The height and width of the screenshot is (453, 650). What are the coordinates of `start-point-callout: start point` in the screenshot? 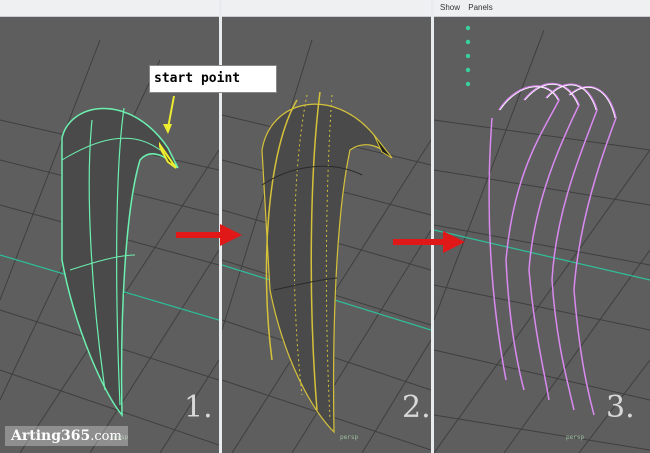 It's located at (213, 79).